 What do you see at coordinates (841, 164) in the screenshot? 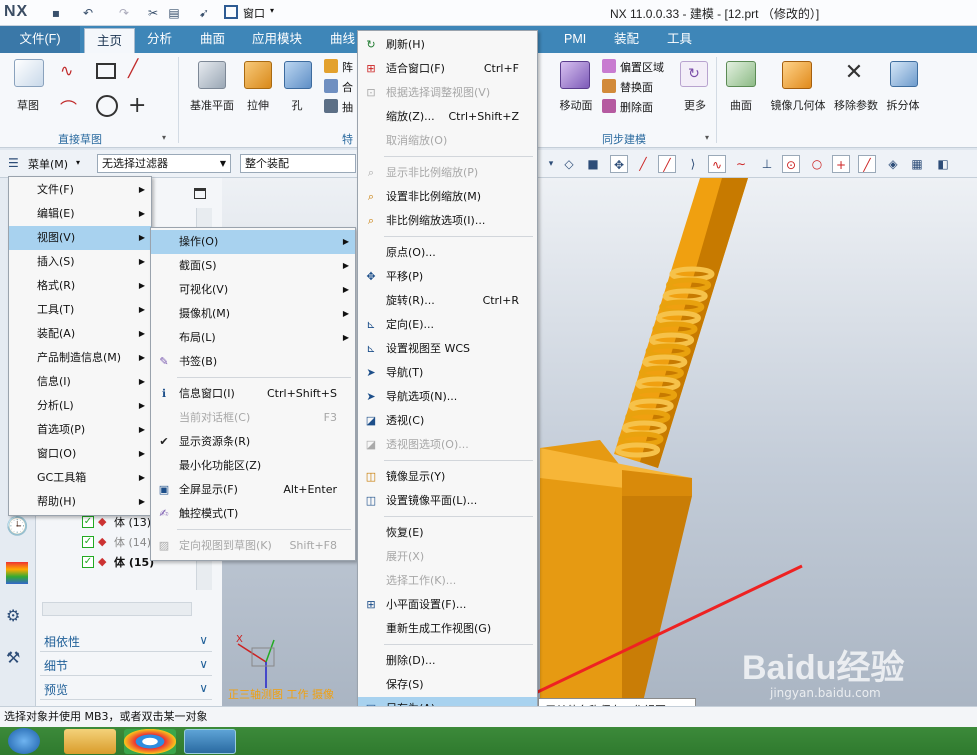
I see `existing-point-icon: +` at bounding box center [841, 164].